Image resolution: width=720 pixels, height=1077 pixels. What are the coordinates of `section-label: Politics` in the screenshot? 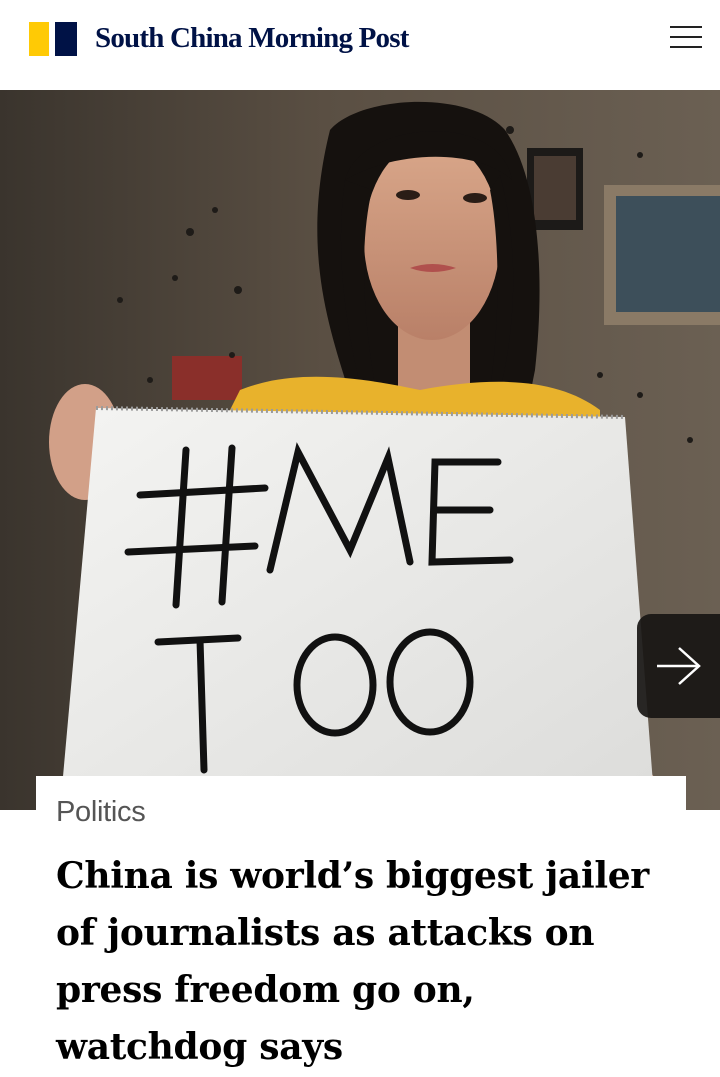 It's located at (101, 812).